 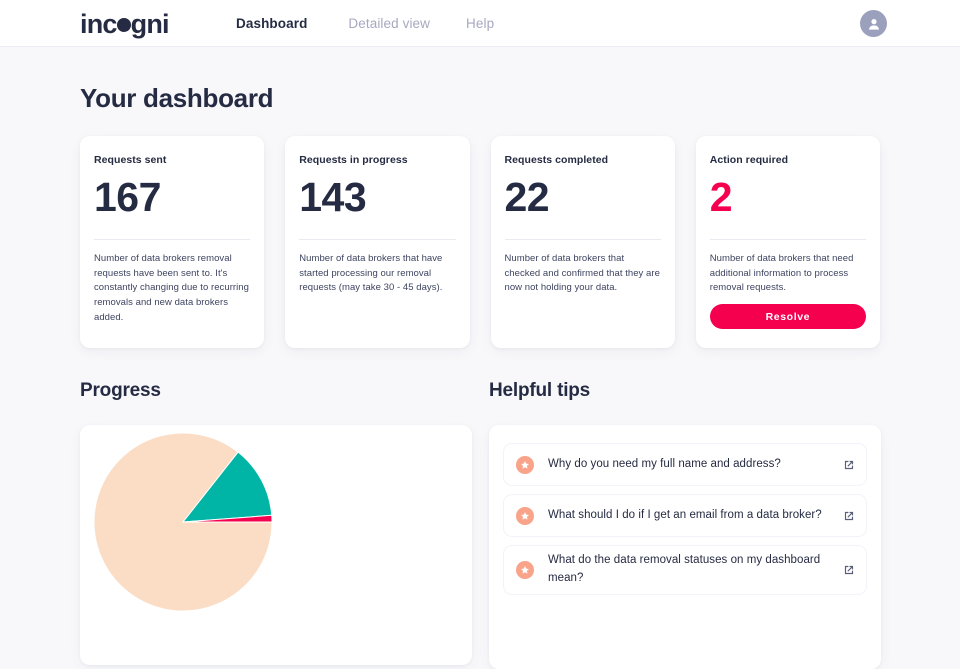 What do you see at coordinates (120, 390) in the screenshot?
I see `progress-section-title: Progress` at bounding box center [120, 390].